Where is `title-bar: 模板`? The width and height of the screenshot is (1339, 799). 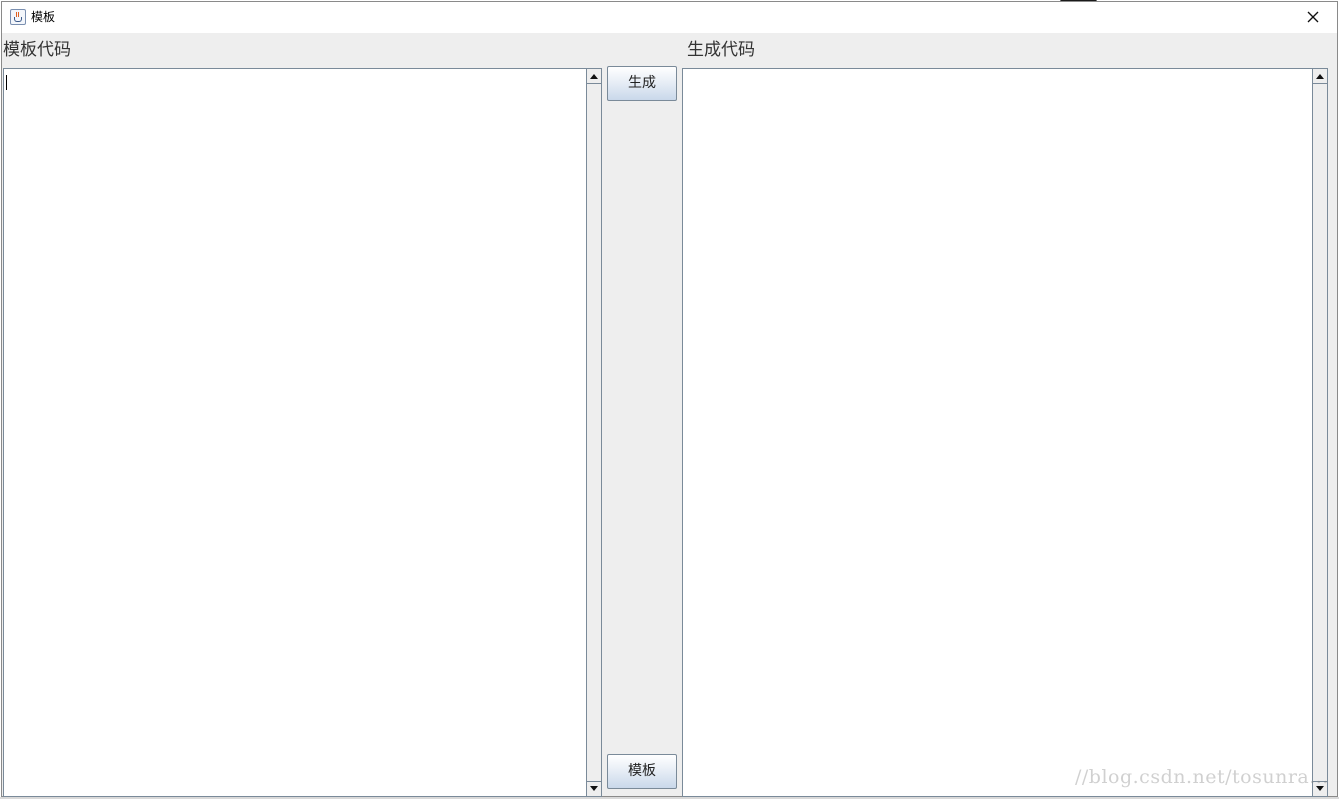
title-bar: 模板 is located at coordinates (669, 17).